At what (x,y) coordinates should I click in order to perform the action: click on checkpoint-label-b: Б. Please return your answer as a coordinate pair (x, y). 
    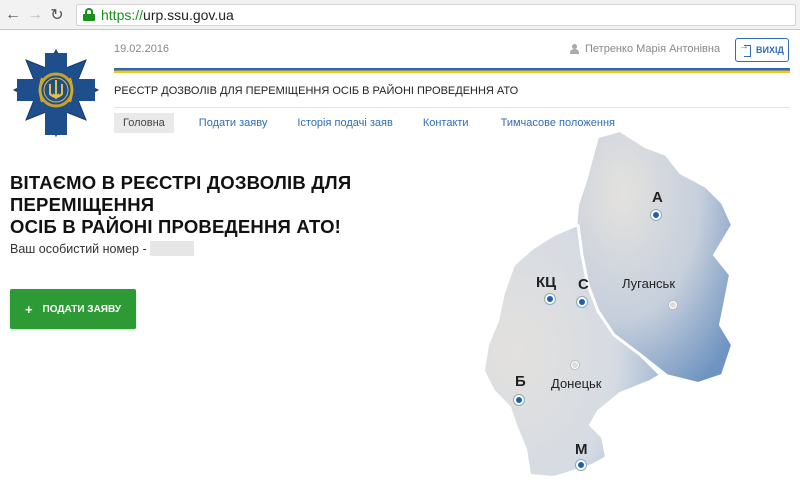
    Looking at the image, I should click on (520, 381).